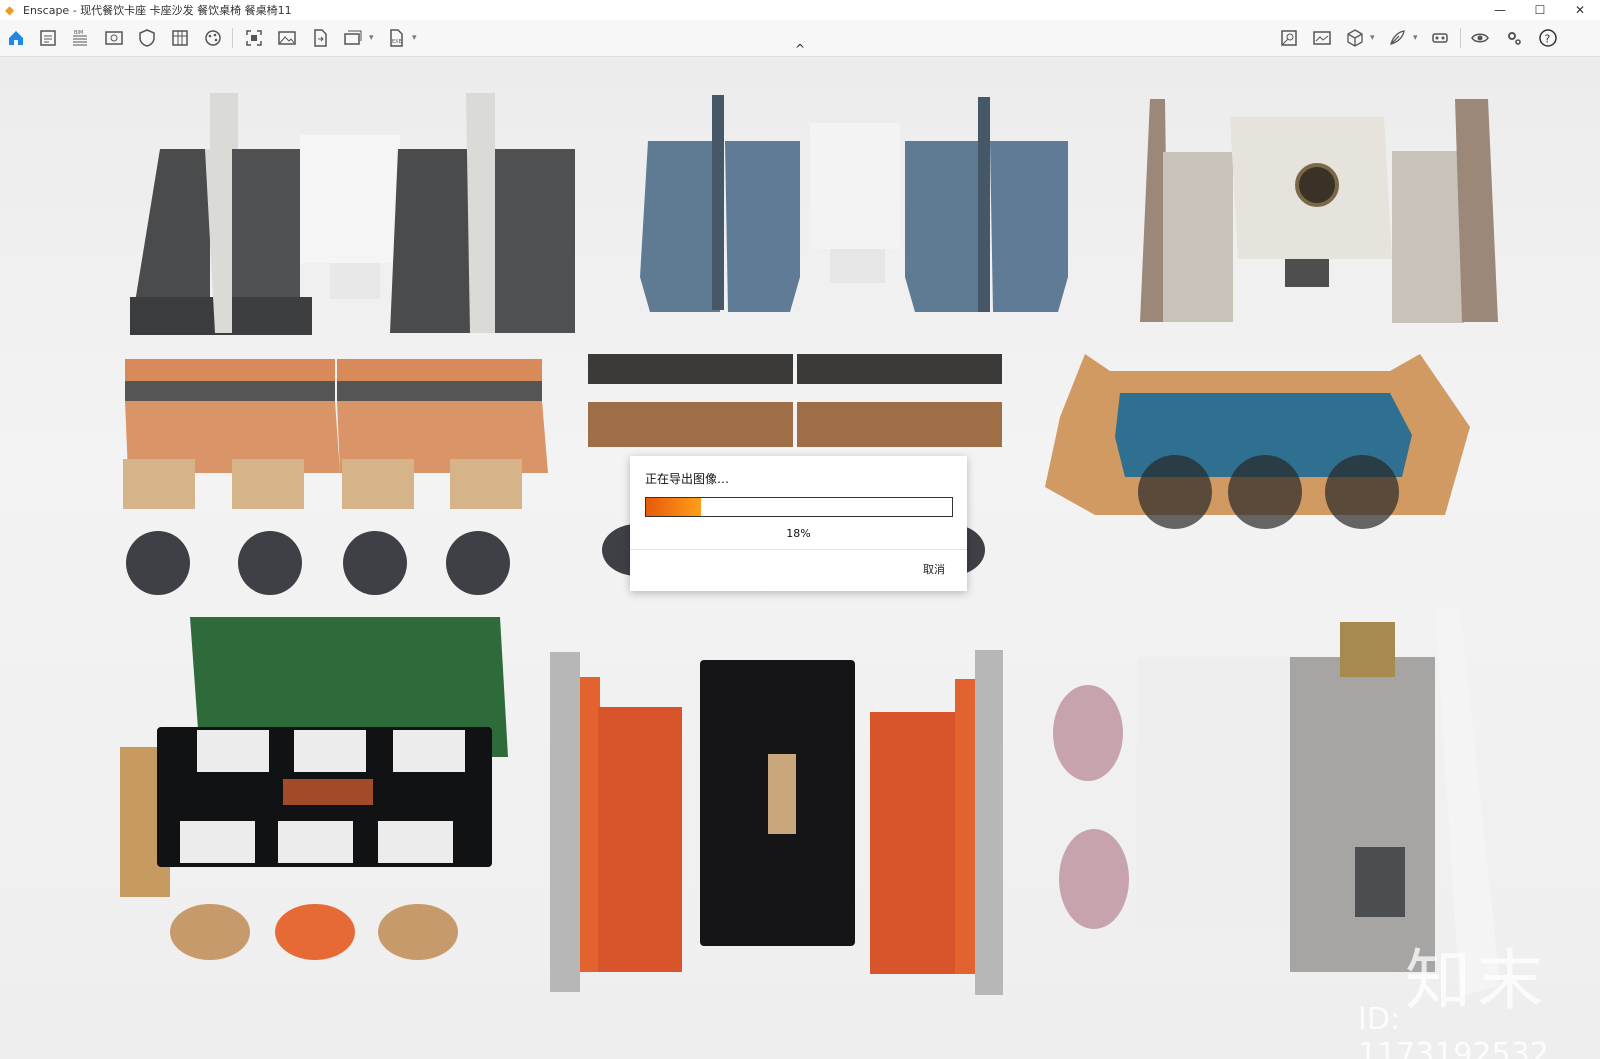 This screenshot has width=1600, height=1059. I want to click on export-progress-dialog: 正在导出图像… 18% 取消, so click(798, 523).